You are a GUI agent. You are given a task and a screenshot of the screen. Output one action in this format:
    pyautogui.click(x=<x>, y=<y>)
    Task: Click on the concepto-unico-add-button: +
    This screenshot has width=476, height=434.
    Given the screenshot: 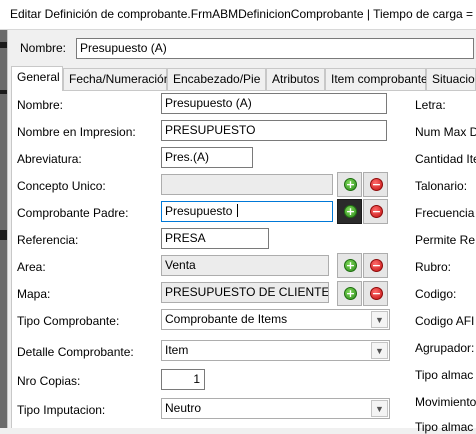 What is the action you would take?
    pyautogui.click(x=349, y=184)
    